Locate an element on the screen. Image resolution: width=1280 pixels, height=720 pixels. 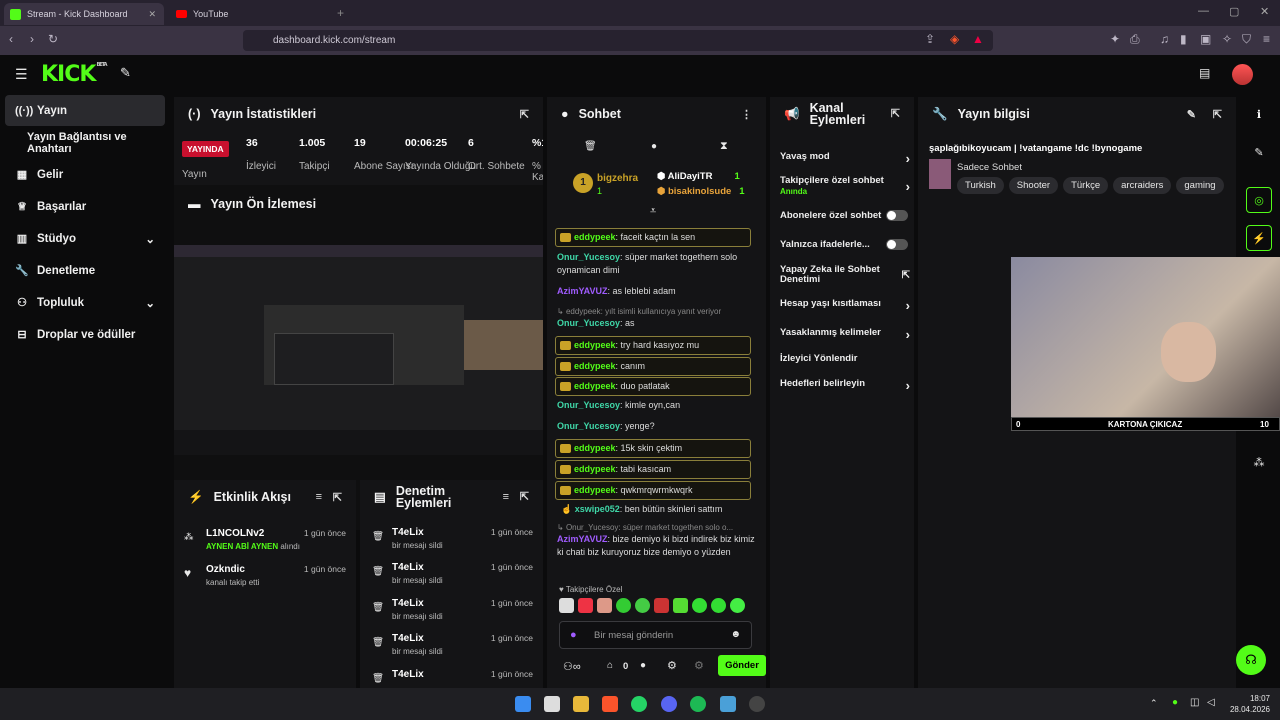
settings-icon: ⚙ is located at coordinates (672, 665).